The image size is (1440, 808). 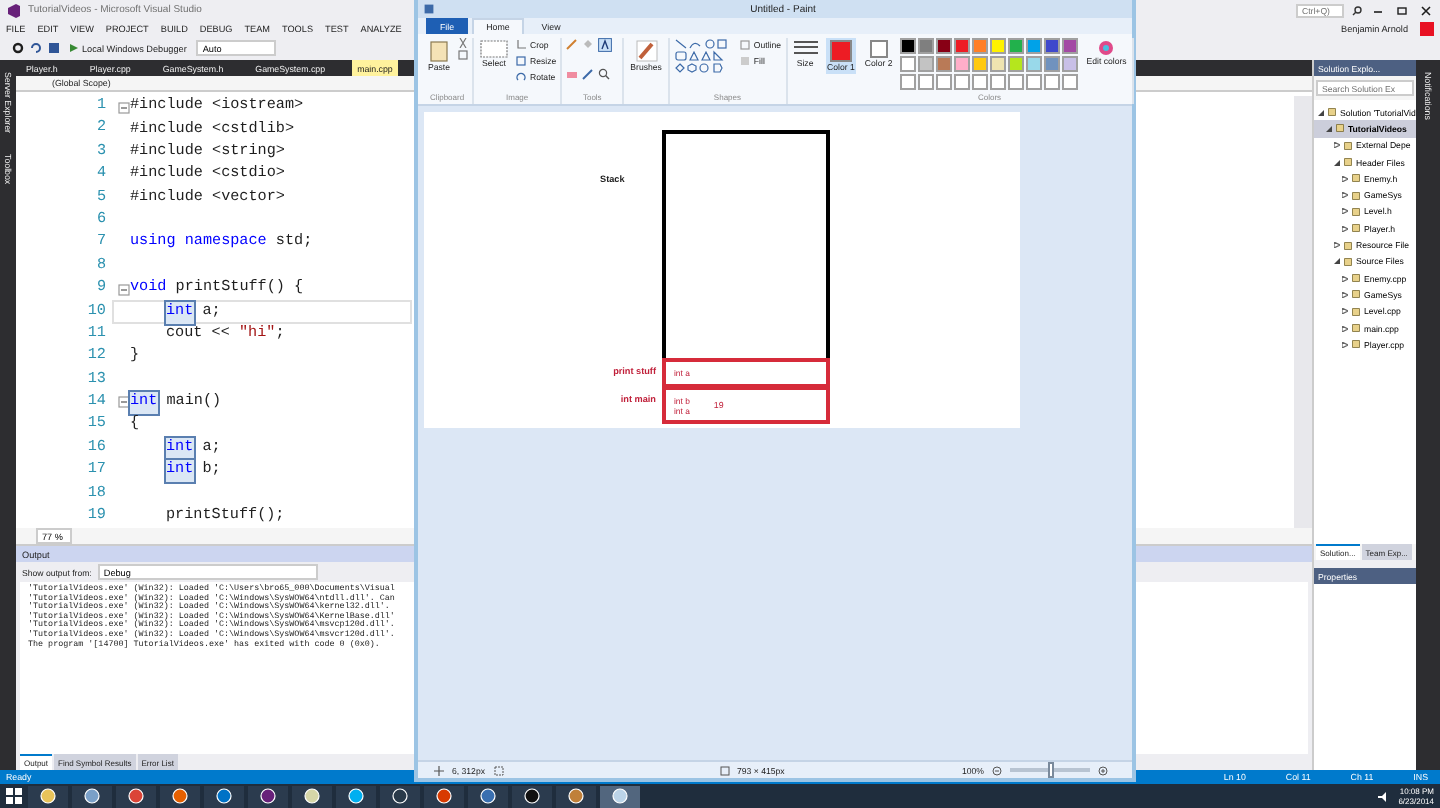 I want to click on text-tool-icon, so click(x=605, y=45).